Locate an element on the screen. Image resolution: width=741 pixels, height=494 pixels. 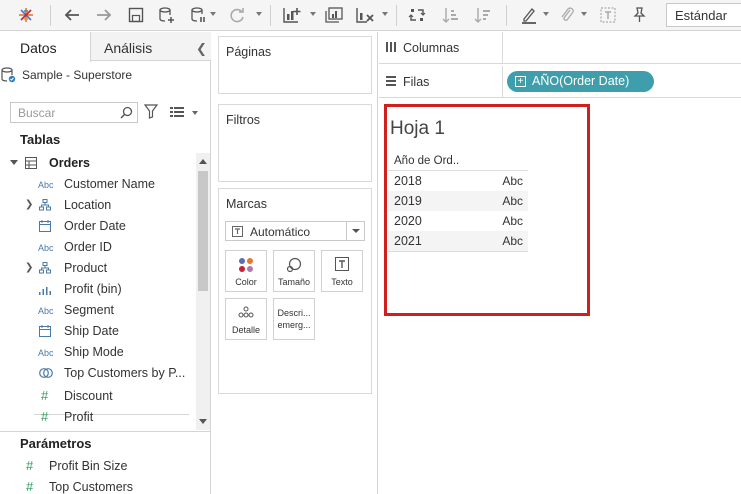
tab-analysis-label: Análisis is located at coordinates (128, 48).